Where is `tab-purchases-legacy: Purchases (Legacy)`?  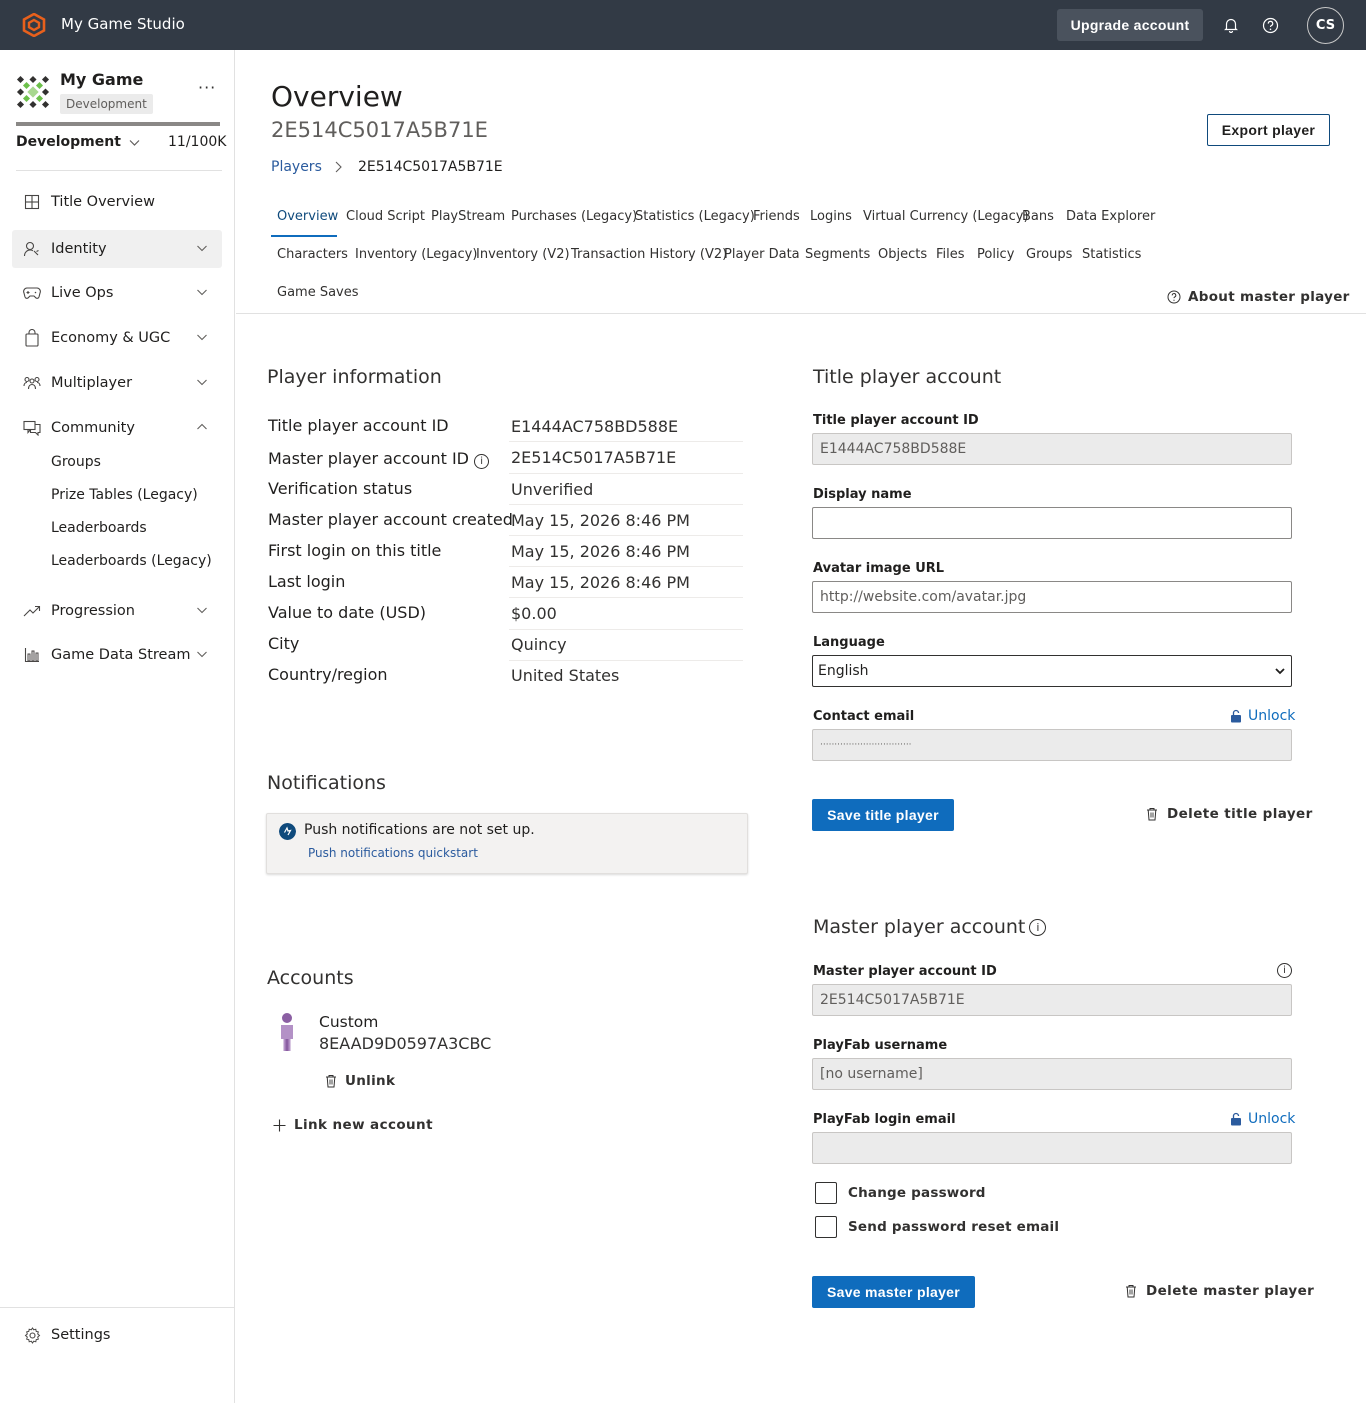
tab-purchases-legacy: Purchases (Legacy) is located at coordinates (574, 216).